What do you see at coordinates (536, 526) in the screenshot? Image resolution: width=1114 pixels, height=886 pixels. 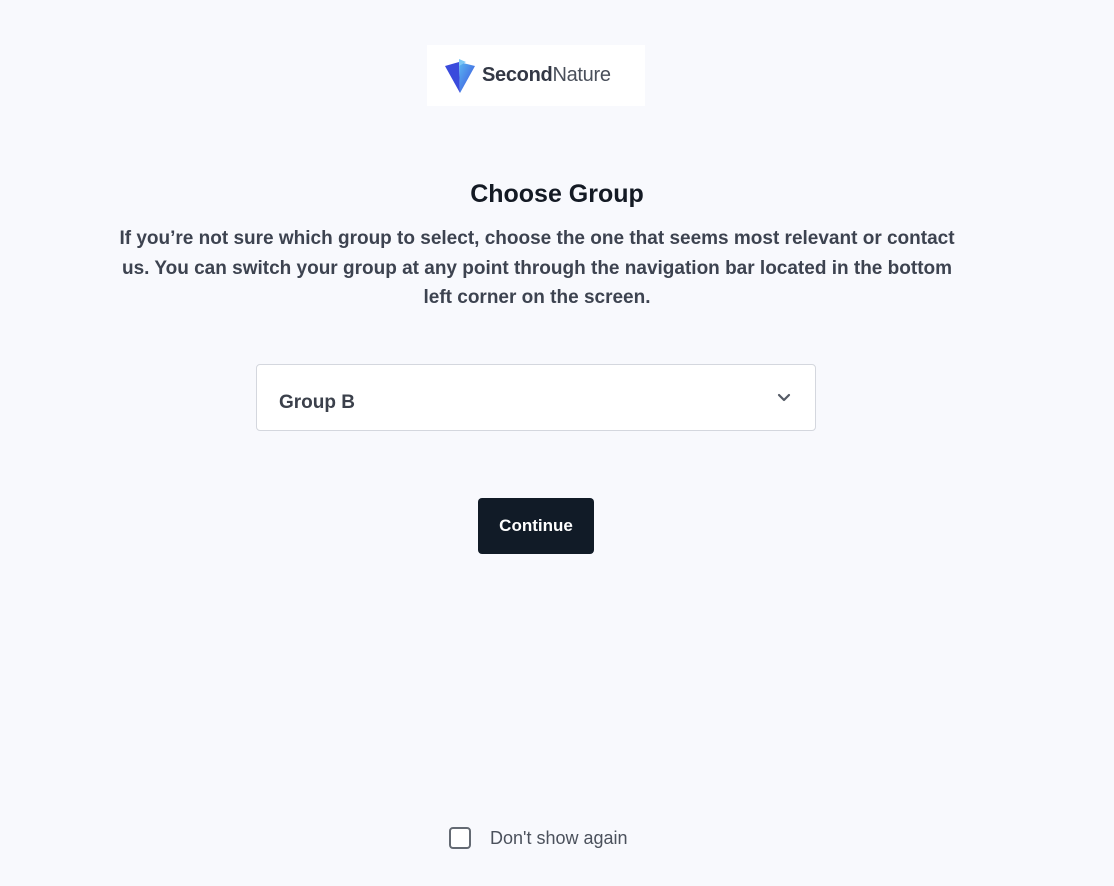 I see `continue-button: Continue` at bounding box center [536, 526].